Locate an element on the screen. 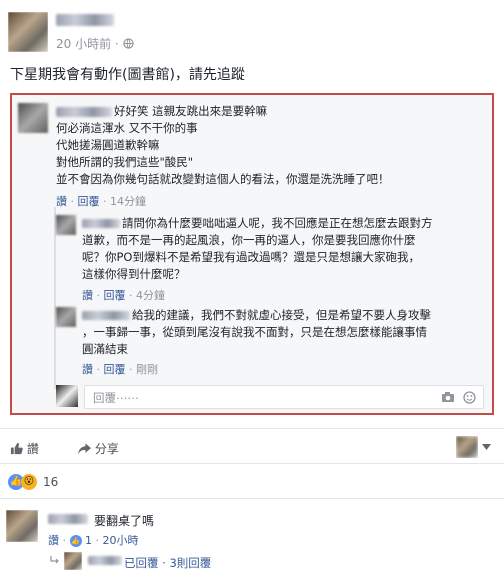  reaction-count: 16 is located at coordinates (51, 482).